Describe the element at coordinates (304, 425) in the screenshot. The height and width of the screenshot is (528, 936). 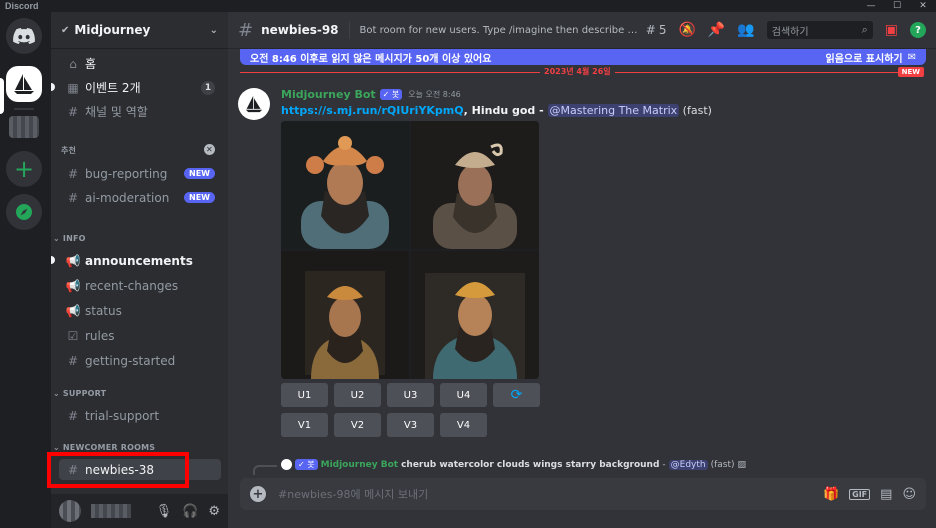
I see `variation-1-button: V1` at that location.